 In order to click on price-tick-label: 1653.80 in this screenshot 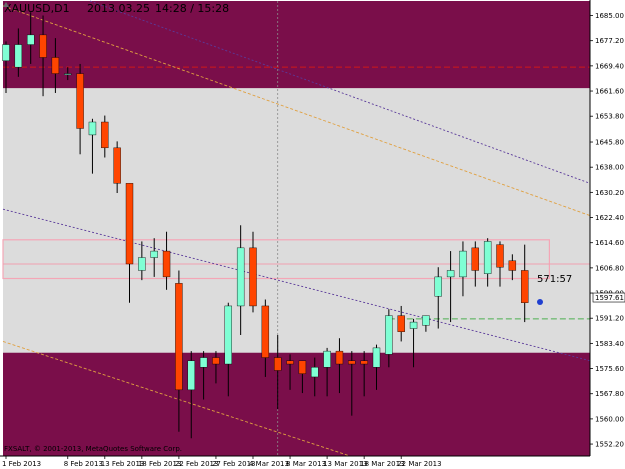, I will do `click(609, 117)`.